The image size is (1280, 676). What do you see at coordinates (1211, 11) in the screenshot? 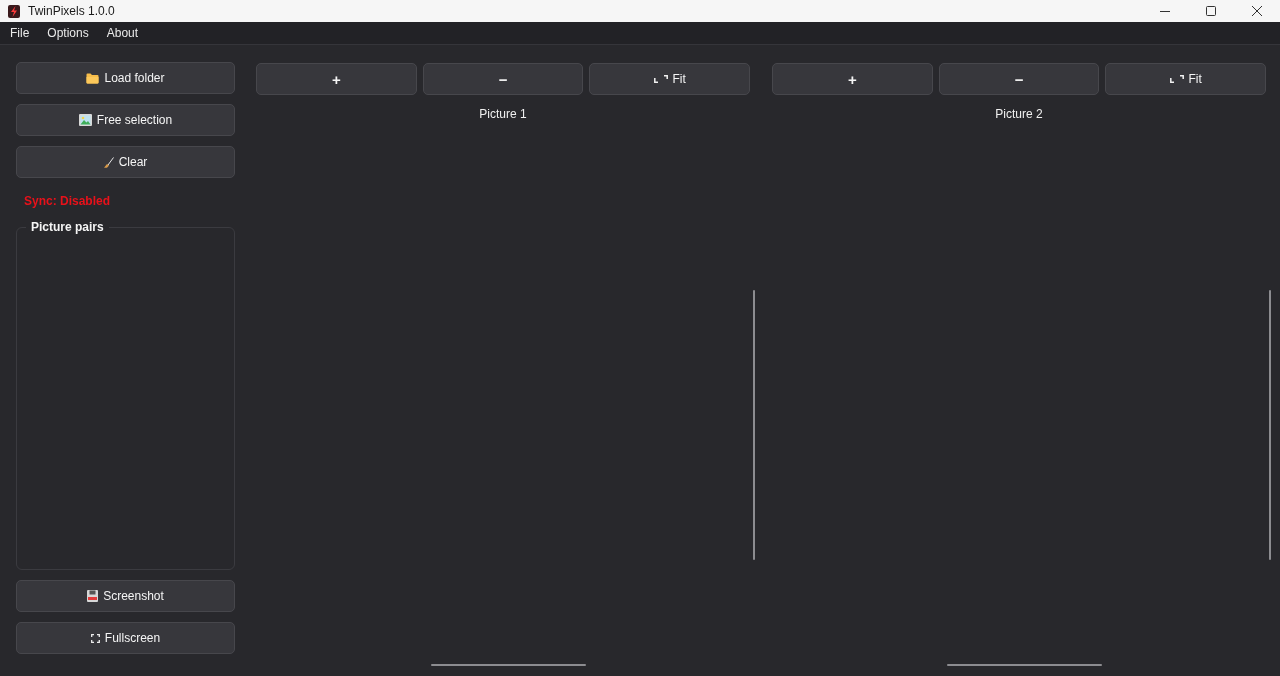
I see `maximize-icon` at bounding box center [1211, 11].